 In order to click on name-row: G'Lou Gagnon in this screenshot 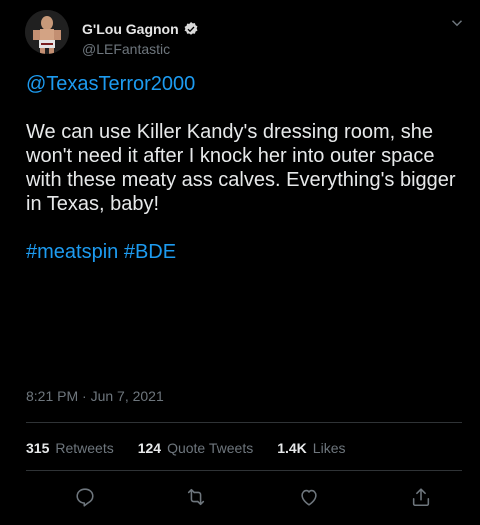, I will do `click(140, 29)`.